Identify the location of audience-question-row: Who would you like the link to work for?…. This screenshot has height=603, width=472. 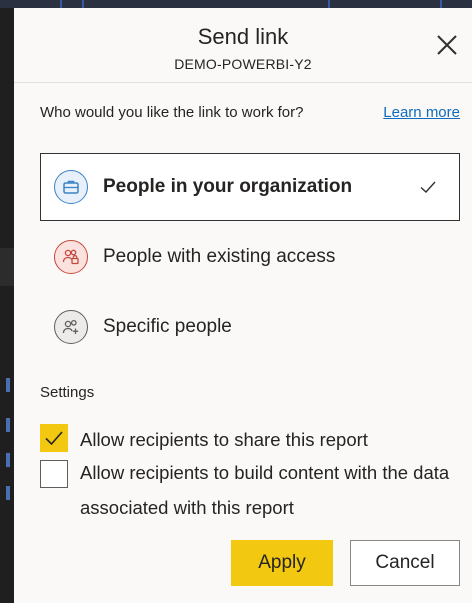
(250, 114).